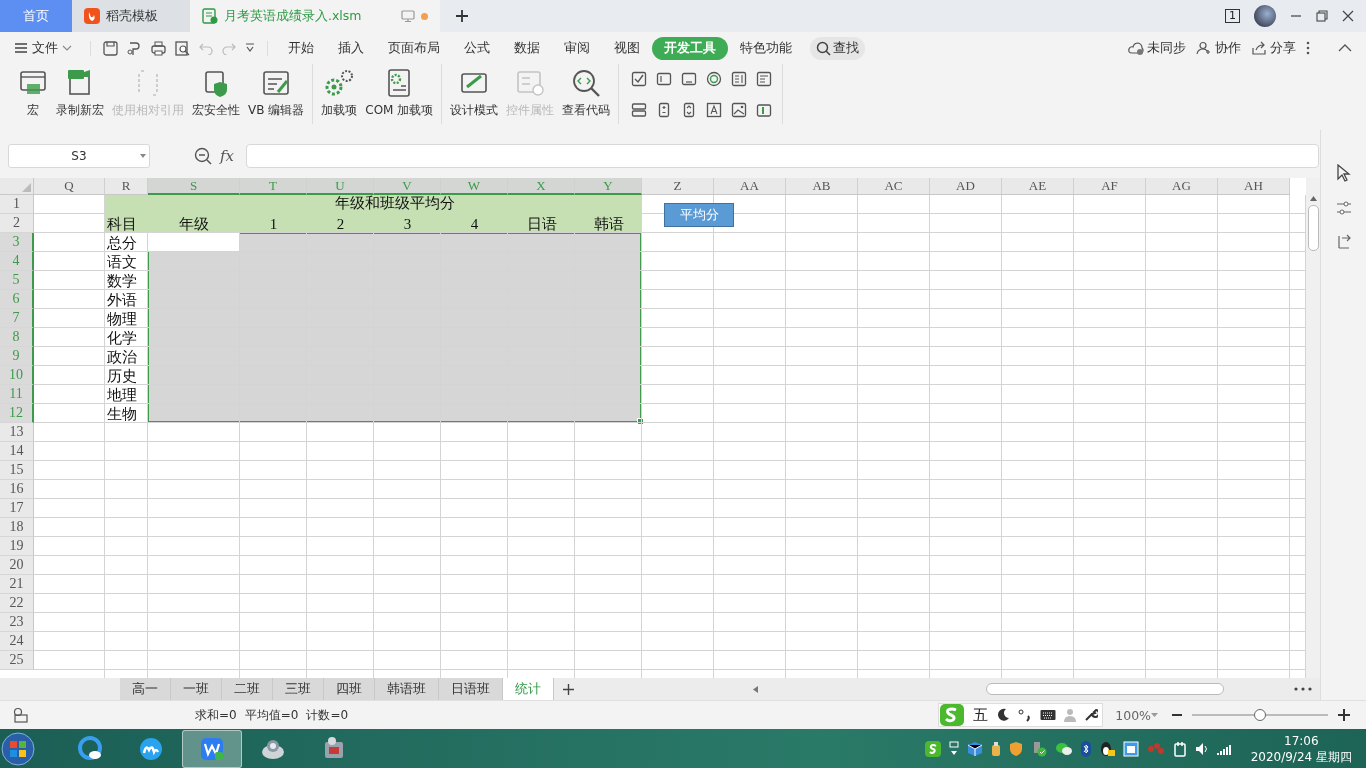 The width and height of the screenshot is (1366, 768). I want to click on row-header: 15, so click(17, 470).